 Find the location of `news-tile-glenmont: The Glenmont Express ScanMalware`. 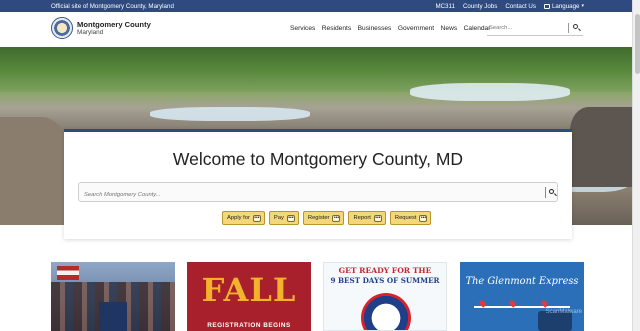

news-tile-glenmont: The Glenmont Express ScanMalware is located at coordinates (522, 296).